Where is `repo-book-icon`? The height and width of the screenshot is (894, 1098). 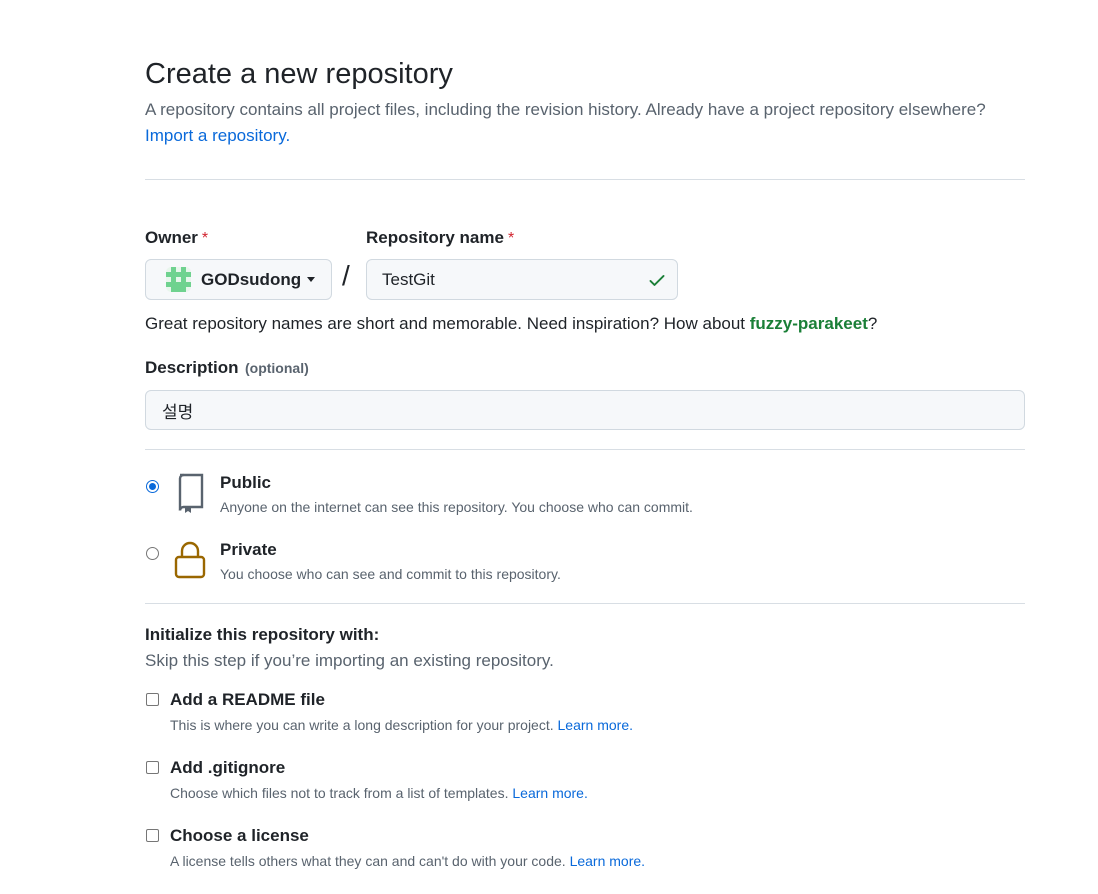 repo-book-icon is located at coordinates (191, 493).